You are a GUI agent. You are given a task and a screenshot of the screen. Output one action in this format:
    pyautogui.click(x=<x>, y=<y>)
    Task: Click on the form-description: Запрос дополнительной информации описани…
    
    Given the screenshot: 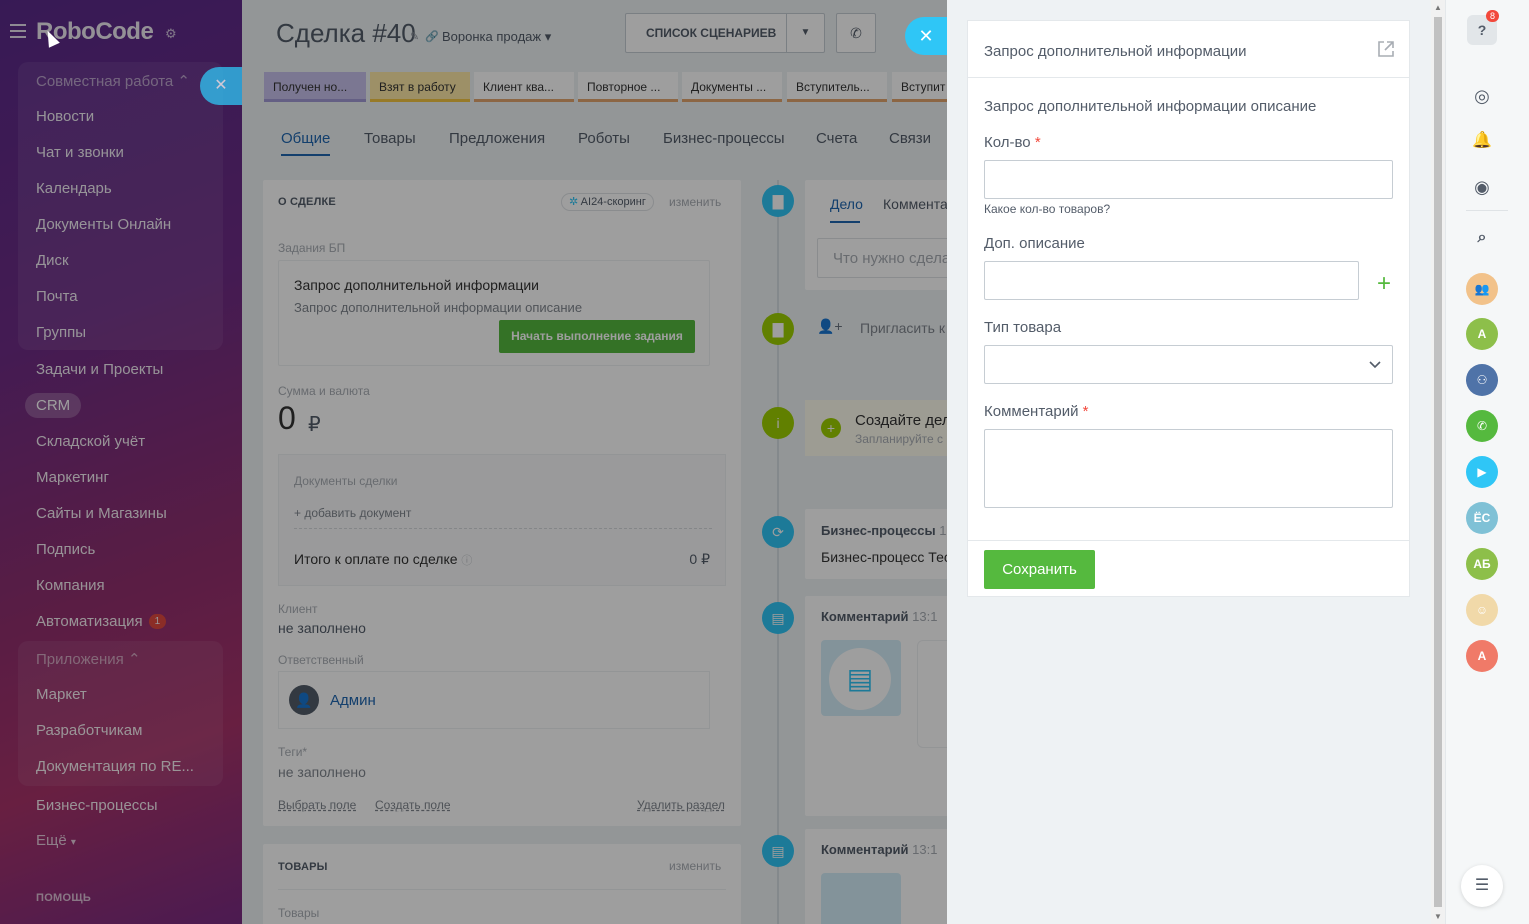 What is the action you would take?
    pyautogui.click(x=1150, y=106)
    